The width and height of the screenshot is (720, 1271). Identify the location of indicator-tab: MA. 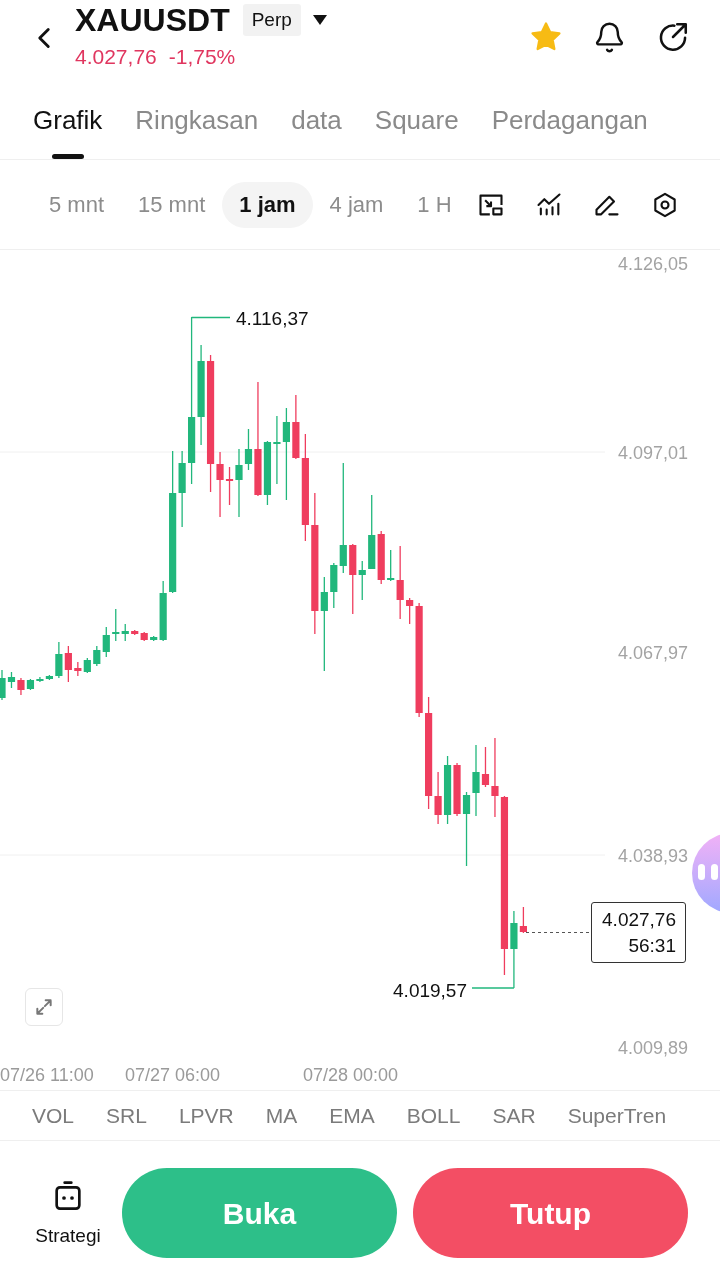
(281, 1115).